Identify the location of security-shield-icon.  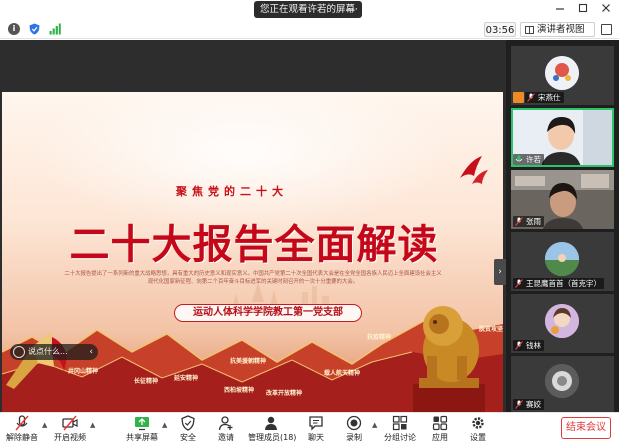
(34, 29).